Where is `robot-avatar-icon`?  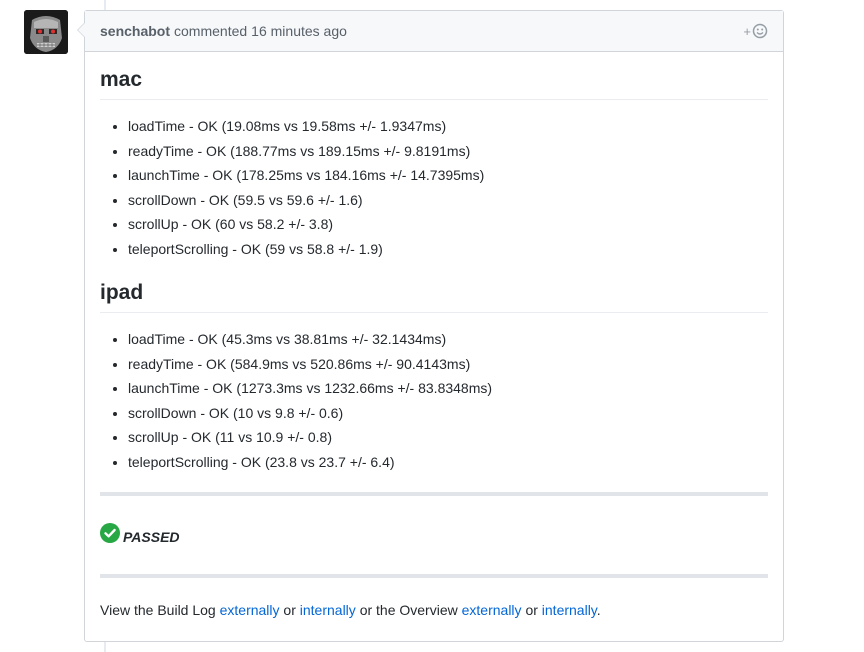 robot-avatar-icon is located at coordinates (46, 32).